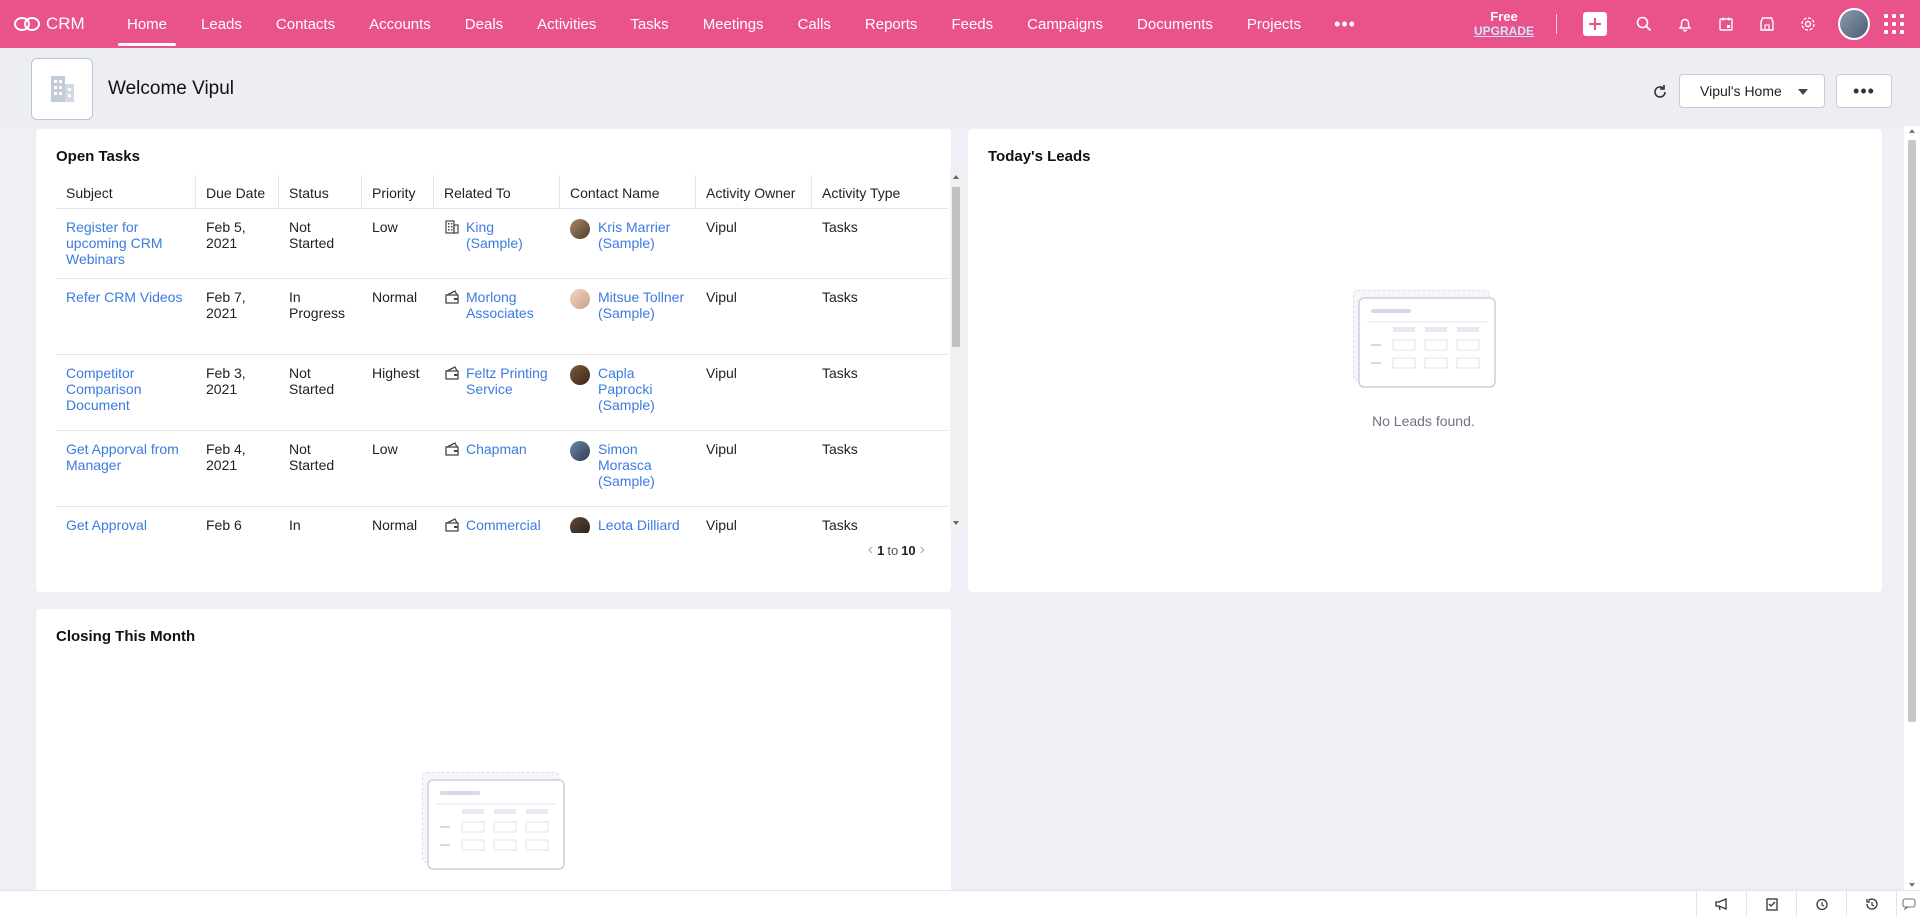 The width and height of the screenshot is (1920, 916). What do you see at coordinates (221, 24) in the screenshot?
I see `nav-item-leads: Leads` at bounding box center [221, 24].